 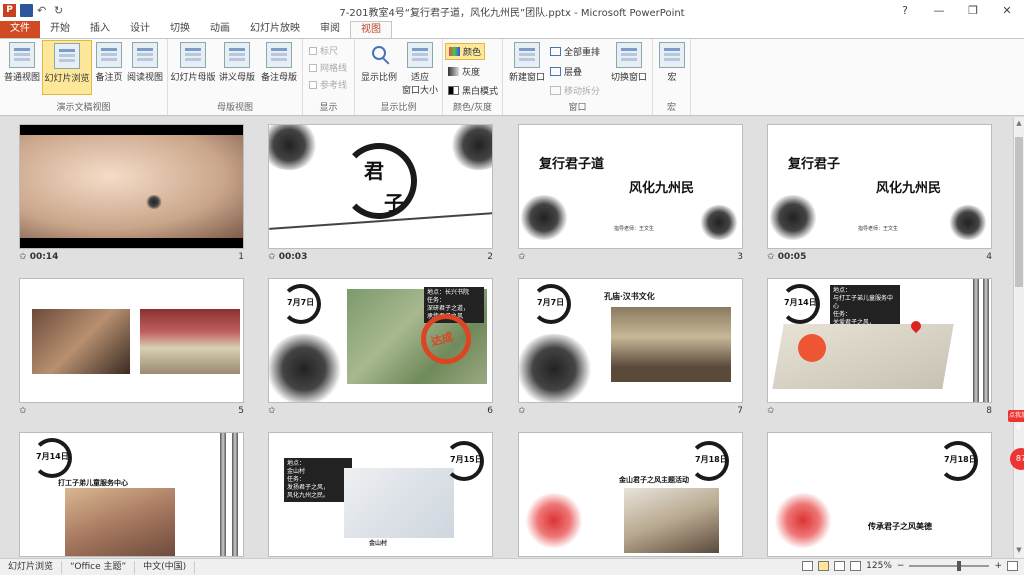 I want to click on arrange-all-button: 全部重排, so click(x=575, y=51).